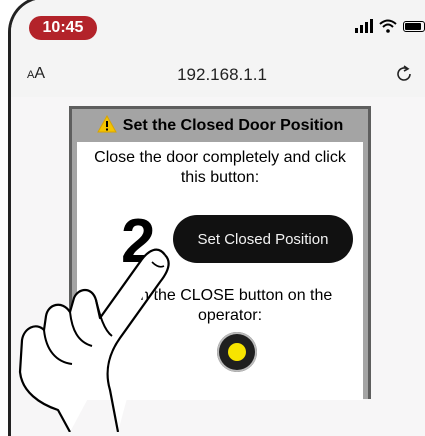 The height and width of the screenshot is (436, 425). What do you see at coordinates (237, 352) in the screenshot?
I see `operator-led-indicator` at bounding box center [237, 352].